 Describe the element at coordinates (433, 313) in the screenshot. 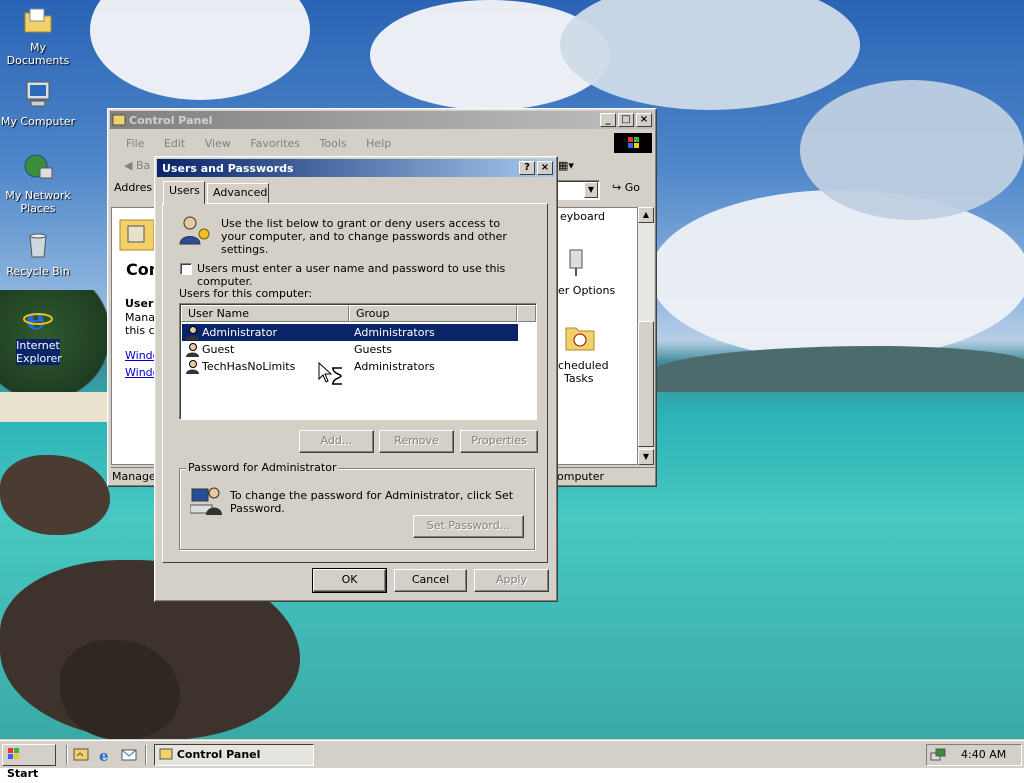

I see `column-header-group: Group` at that location.